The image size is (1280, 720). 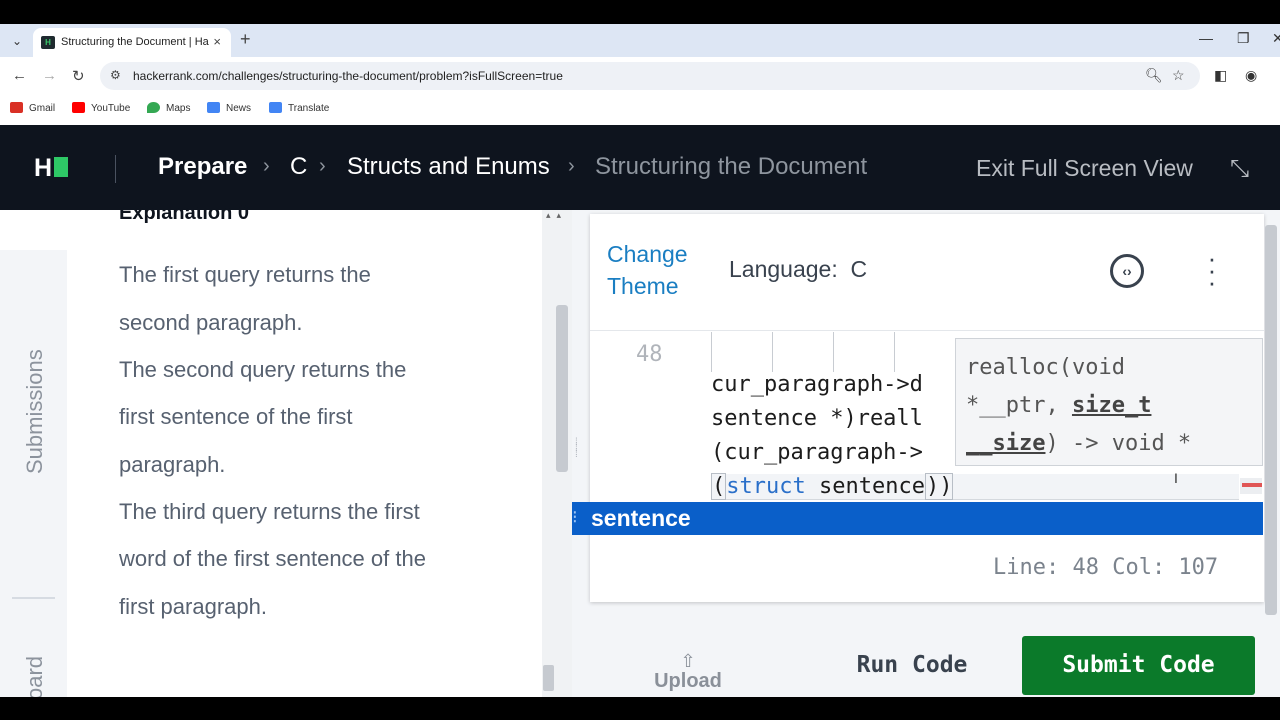 What do you see at coordinates (1178, 75) in the screenshot?
I see `bookmark-star-icon: ☆` at bounding box center [1178, 75].